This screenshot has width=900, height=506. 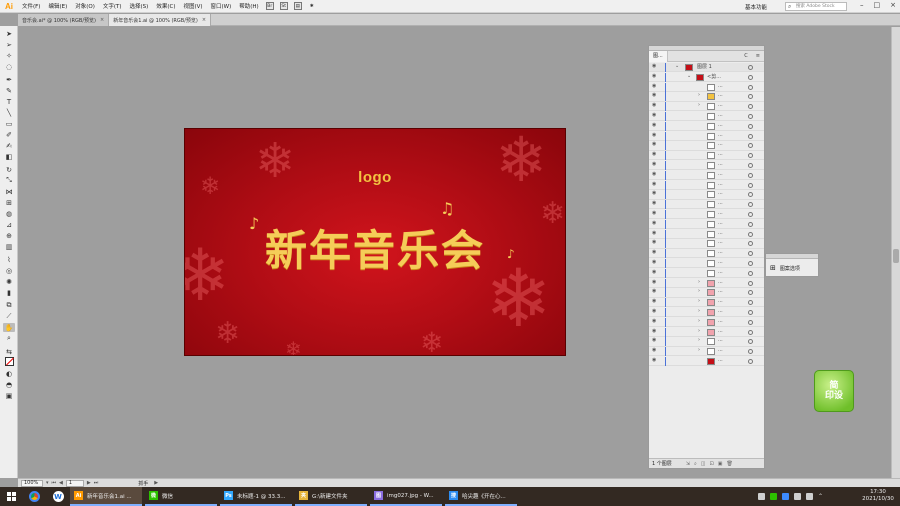 What do you see at coordinates (9, 235) in the screenshot?
I see `mesh-tool-icon: ⊕` at bounding box center [9, 235].